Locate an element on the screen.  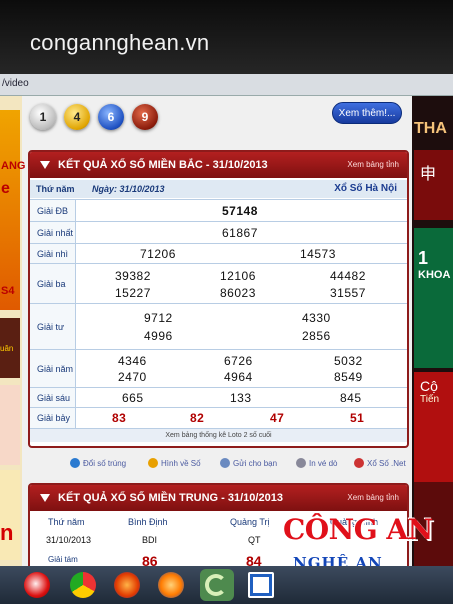
right-ad-khoa: KHOA is located at coordinates (434, 275).